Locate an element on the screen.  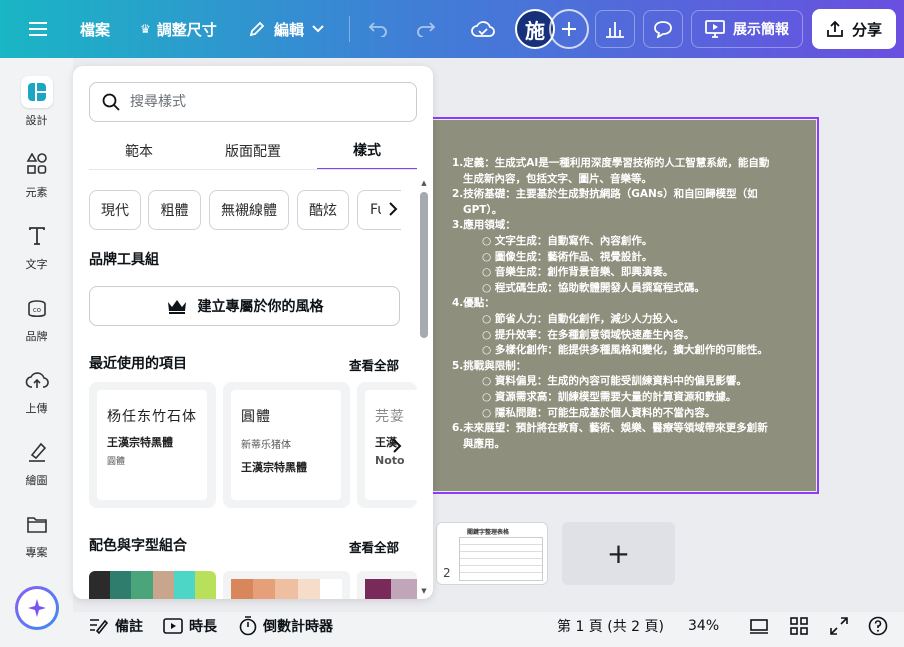
redo-icon is located at coordinates (426, 29).